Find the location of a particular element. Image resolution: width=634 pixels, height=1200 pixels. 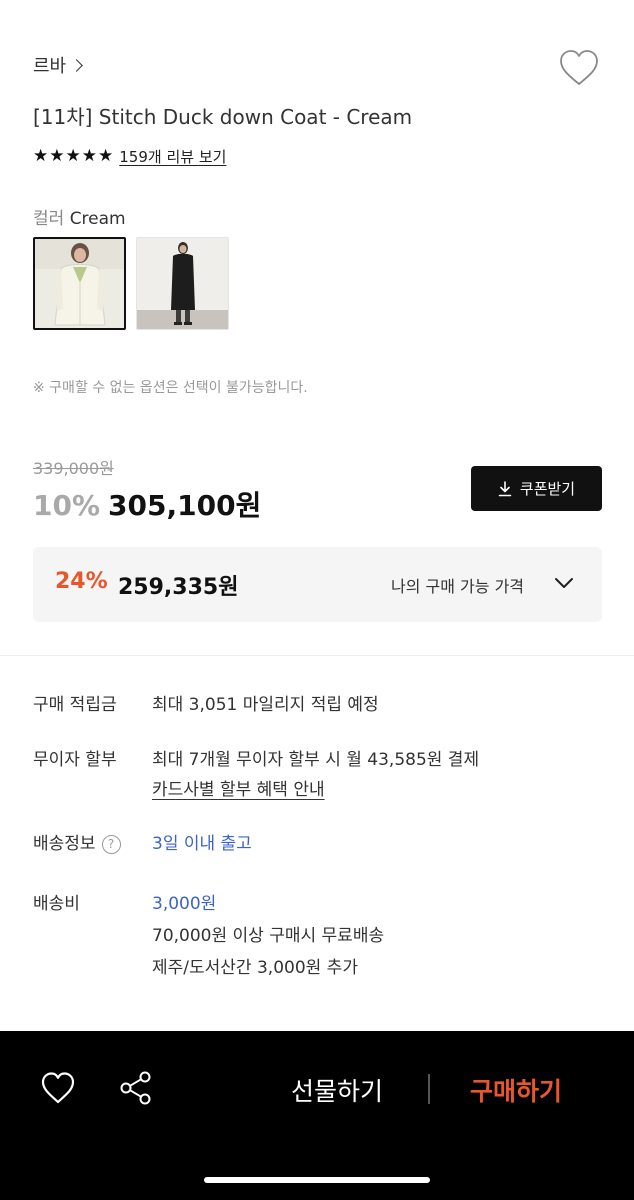

buy-button: 구매하기 is located at coordinates (516, 1090).